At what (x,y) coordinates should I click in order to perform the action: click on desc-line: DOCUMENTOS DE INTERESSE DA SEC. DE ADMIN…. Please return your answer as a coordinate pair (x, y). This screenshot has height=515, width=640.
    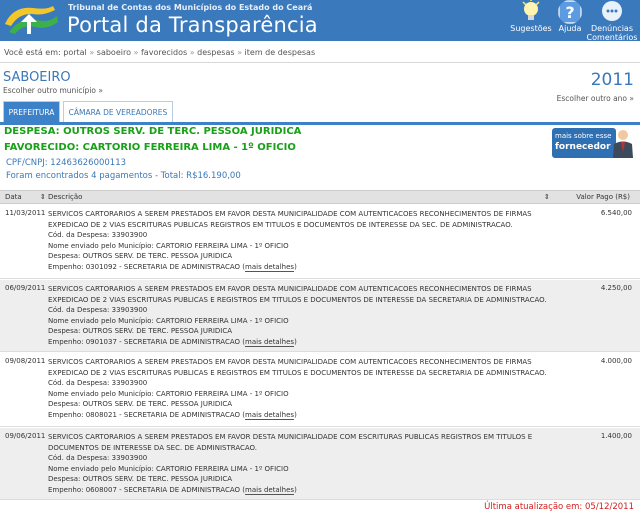
    Looking at the image, I should click on (152, 447).